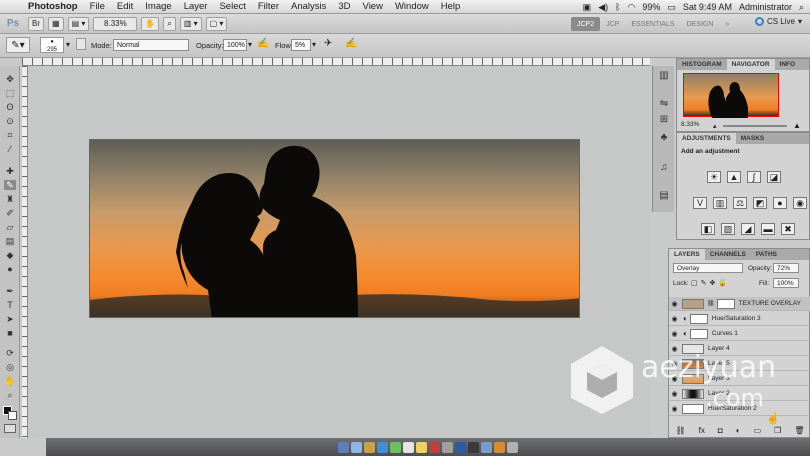  What do you see at coordinates (68, 44) in the screenshot?
I see `brush-picker-chevron-icon: ▾` at bounding box center [68, 44].